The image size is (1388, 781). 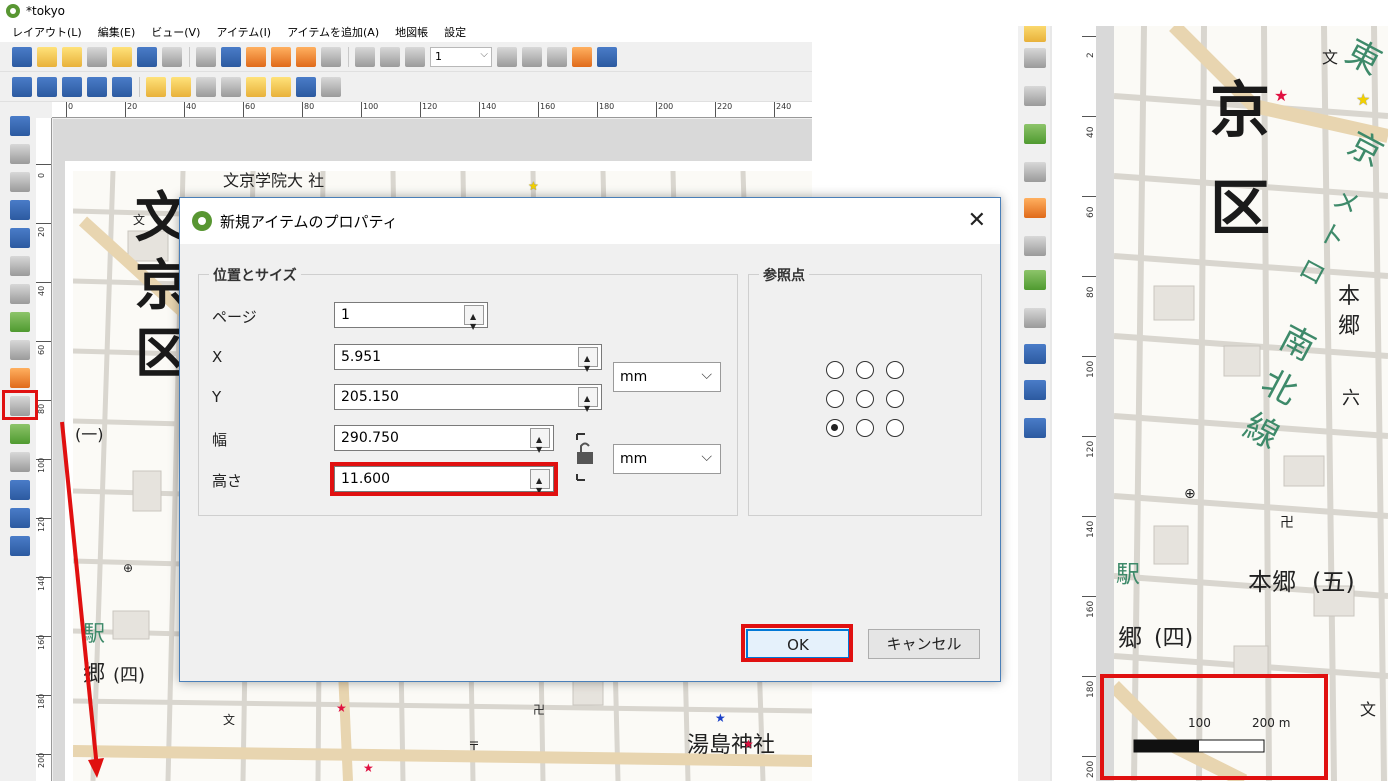 What do you see at coordinates (217, 397) in the screenshot?
I see `y-label: Y` at bounding box center [217, 397].